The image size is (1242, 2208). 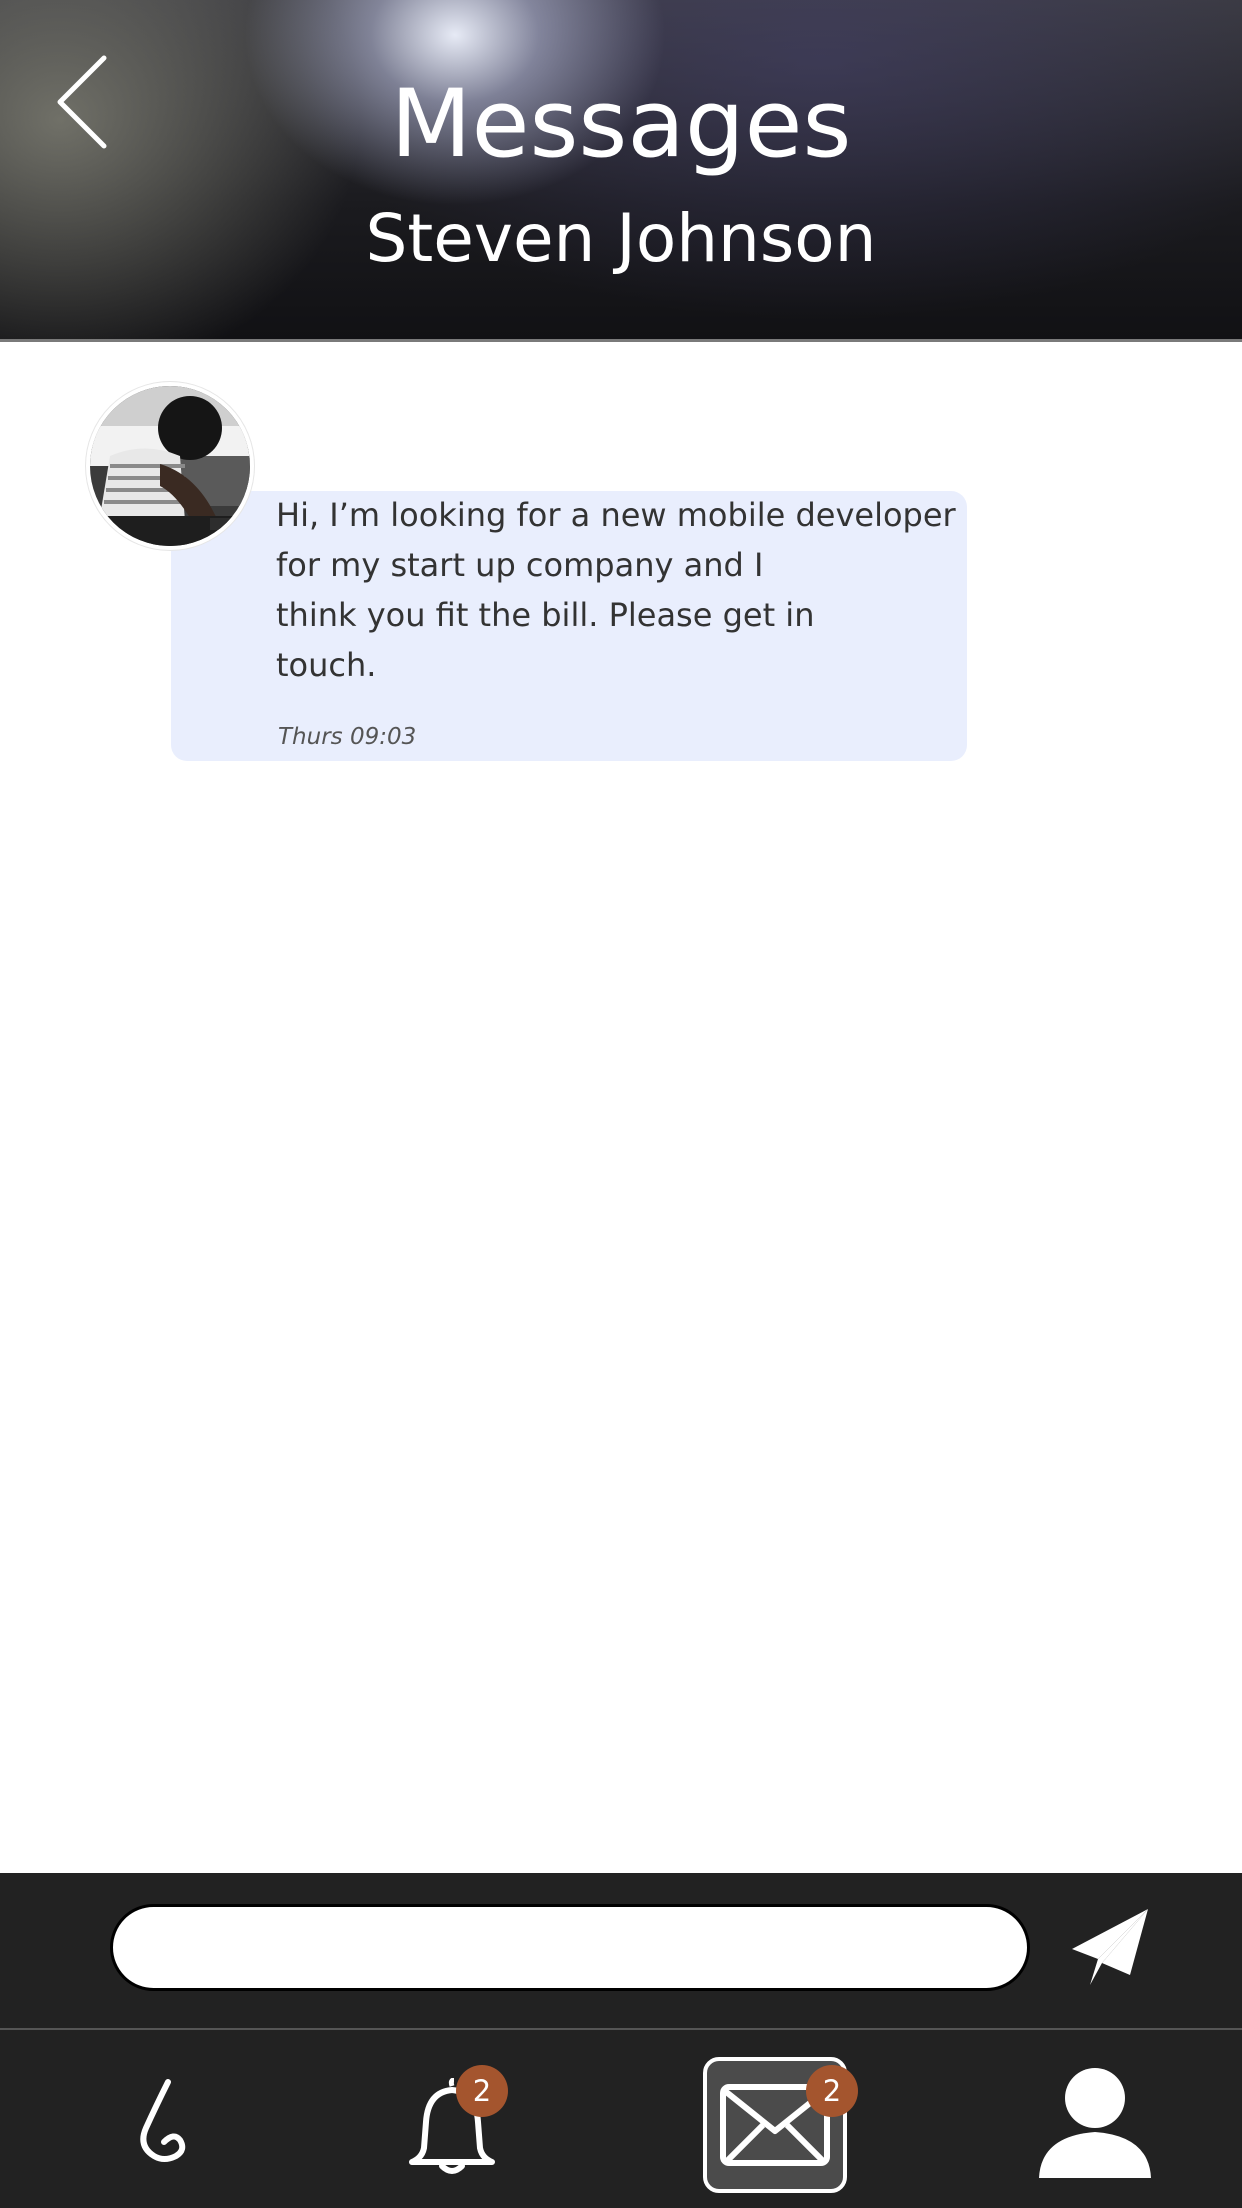 What do you see at coordinates (455, 2119) in the screenshot?
I see `nav-item-notifications: 2` at bounding box center [455, 2119].